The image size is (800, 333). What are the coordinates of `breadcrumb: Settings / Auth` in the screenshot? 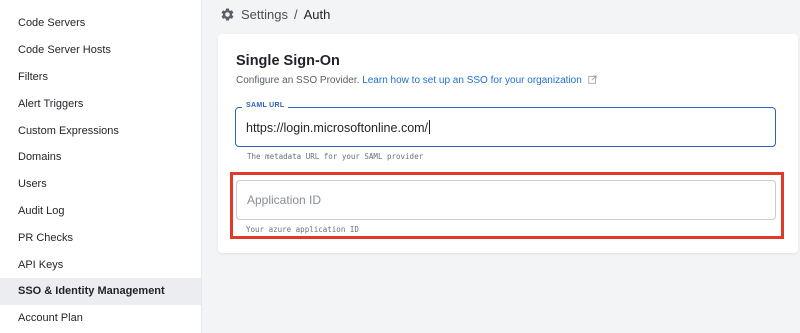 It's located at (275, 14).